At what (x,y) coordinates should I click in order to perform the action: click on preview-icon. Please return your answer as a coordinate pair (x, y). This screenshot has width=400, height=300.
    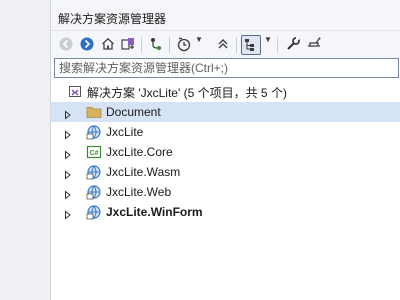
    Looking at the image, I should click on (314, 44).